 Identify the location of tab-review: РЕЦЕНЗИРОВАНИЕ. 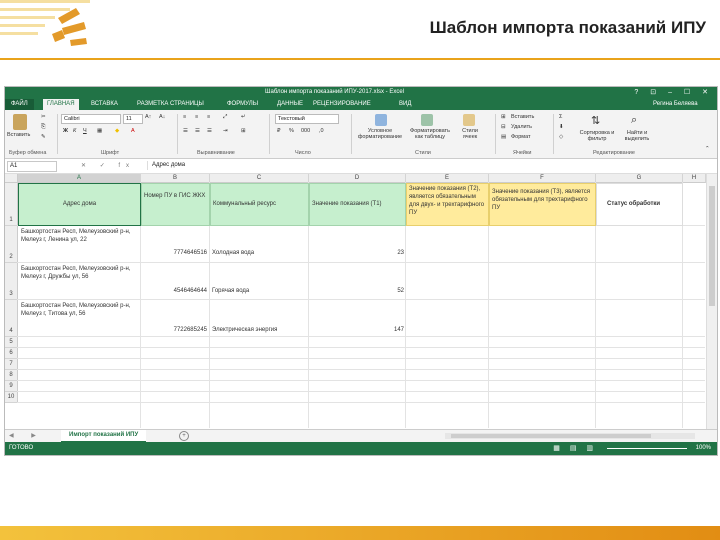
(342, 104).